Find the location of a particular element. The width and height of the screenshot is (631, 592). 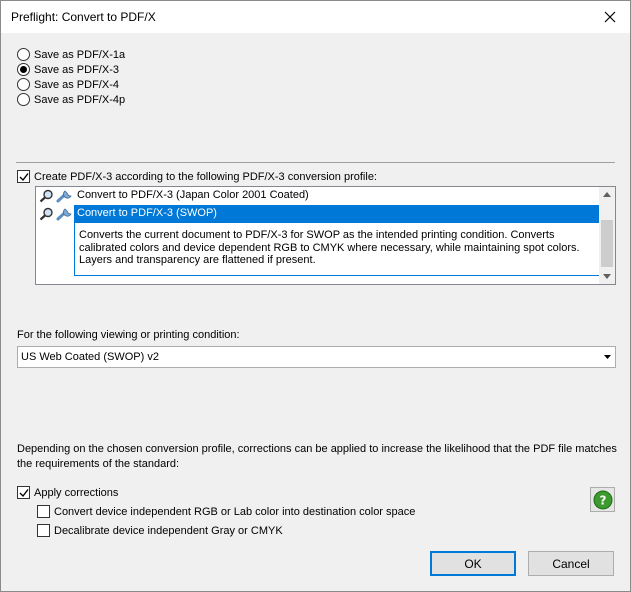

apply-corrections-checkbox is located at coordinates (23, 492).